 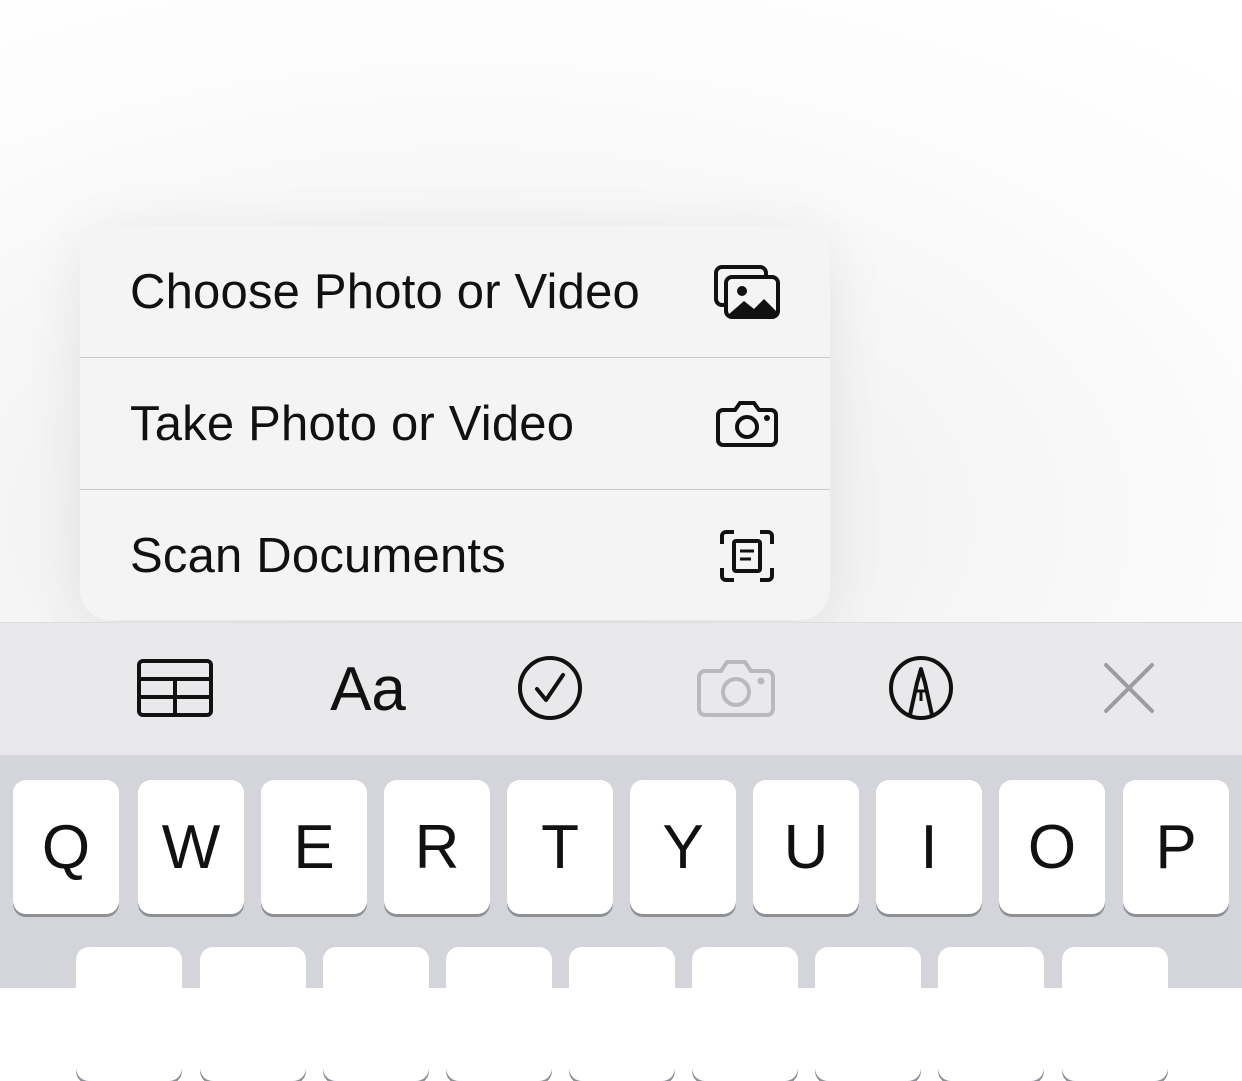 I want to click on markup-button, so click(x=921, y=690).